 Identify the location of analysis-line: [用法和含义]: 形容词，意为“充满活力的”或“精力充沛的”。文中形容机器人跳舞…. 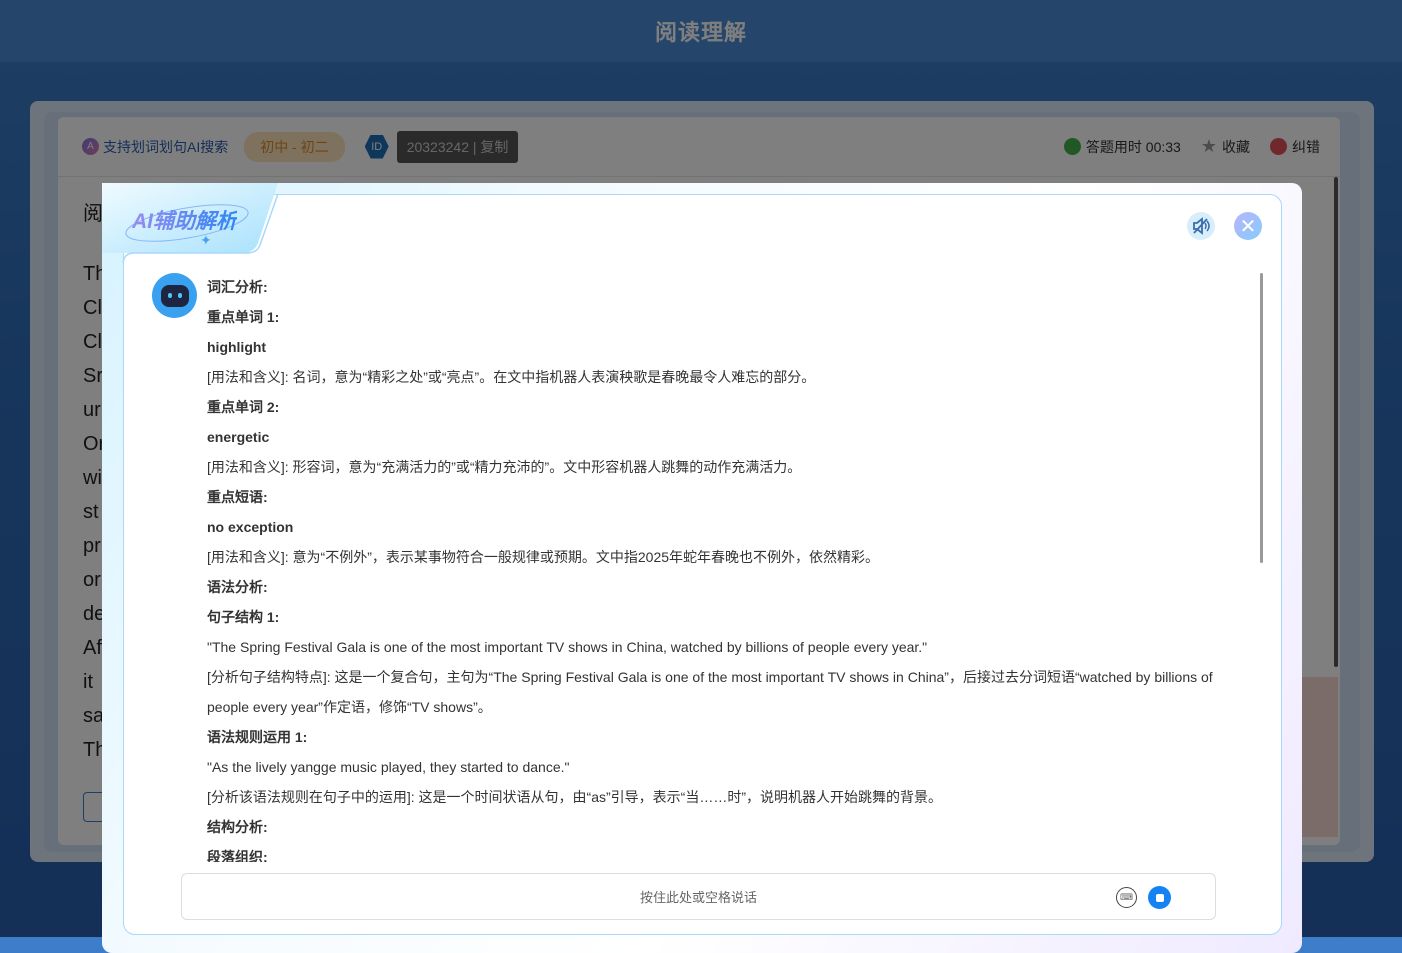
(504, 467).